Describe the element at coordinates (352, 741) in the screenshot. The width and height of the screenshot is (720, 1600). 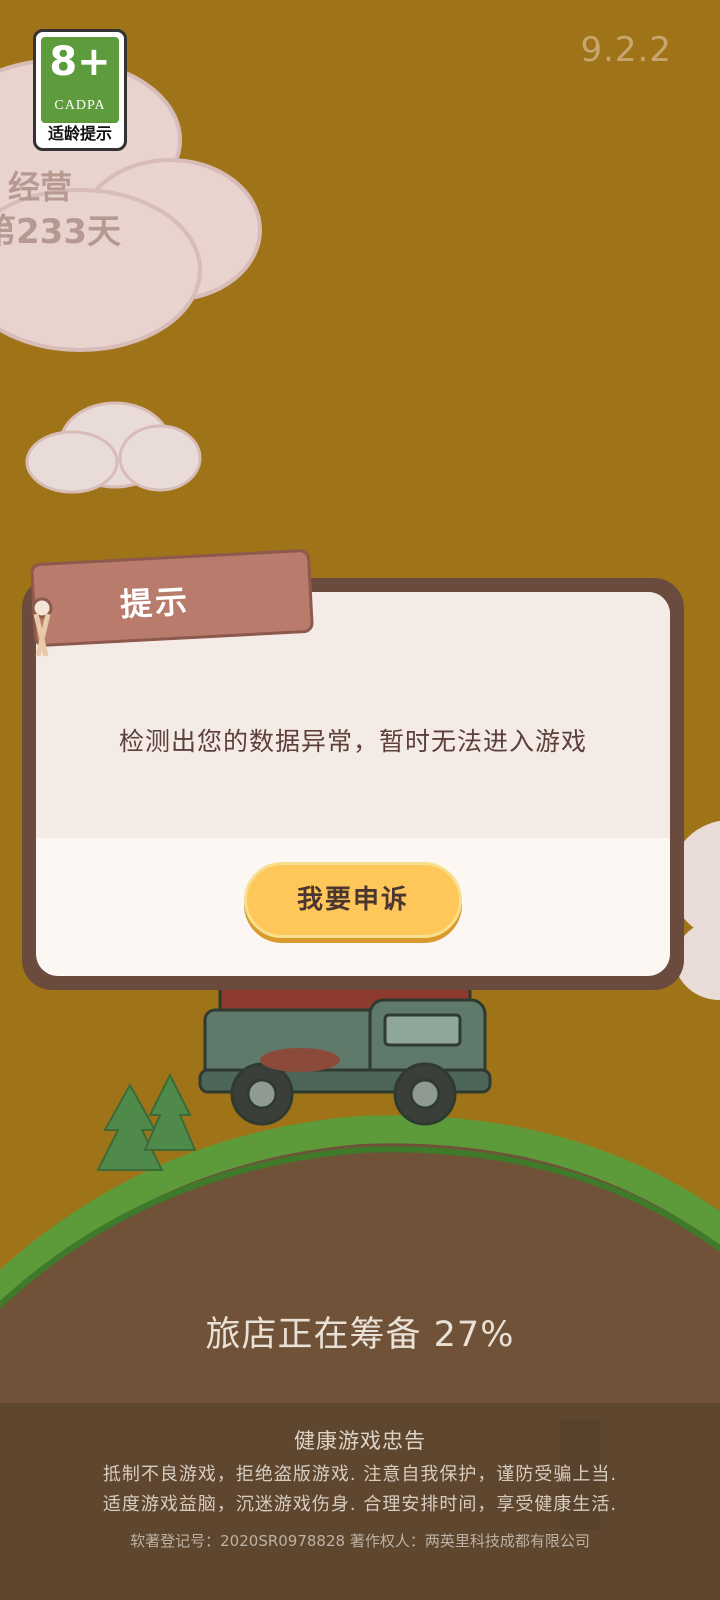
I see `dialog-message: 检测出您的数据异常，暂时无法进入游戏` at that location.